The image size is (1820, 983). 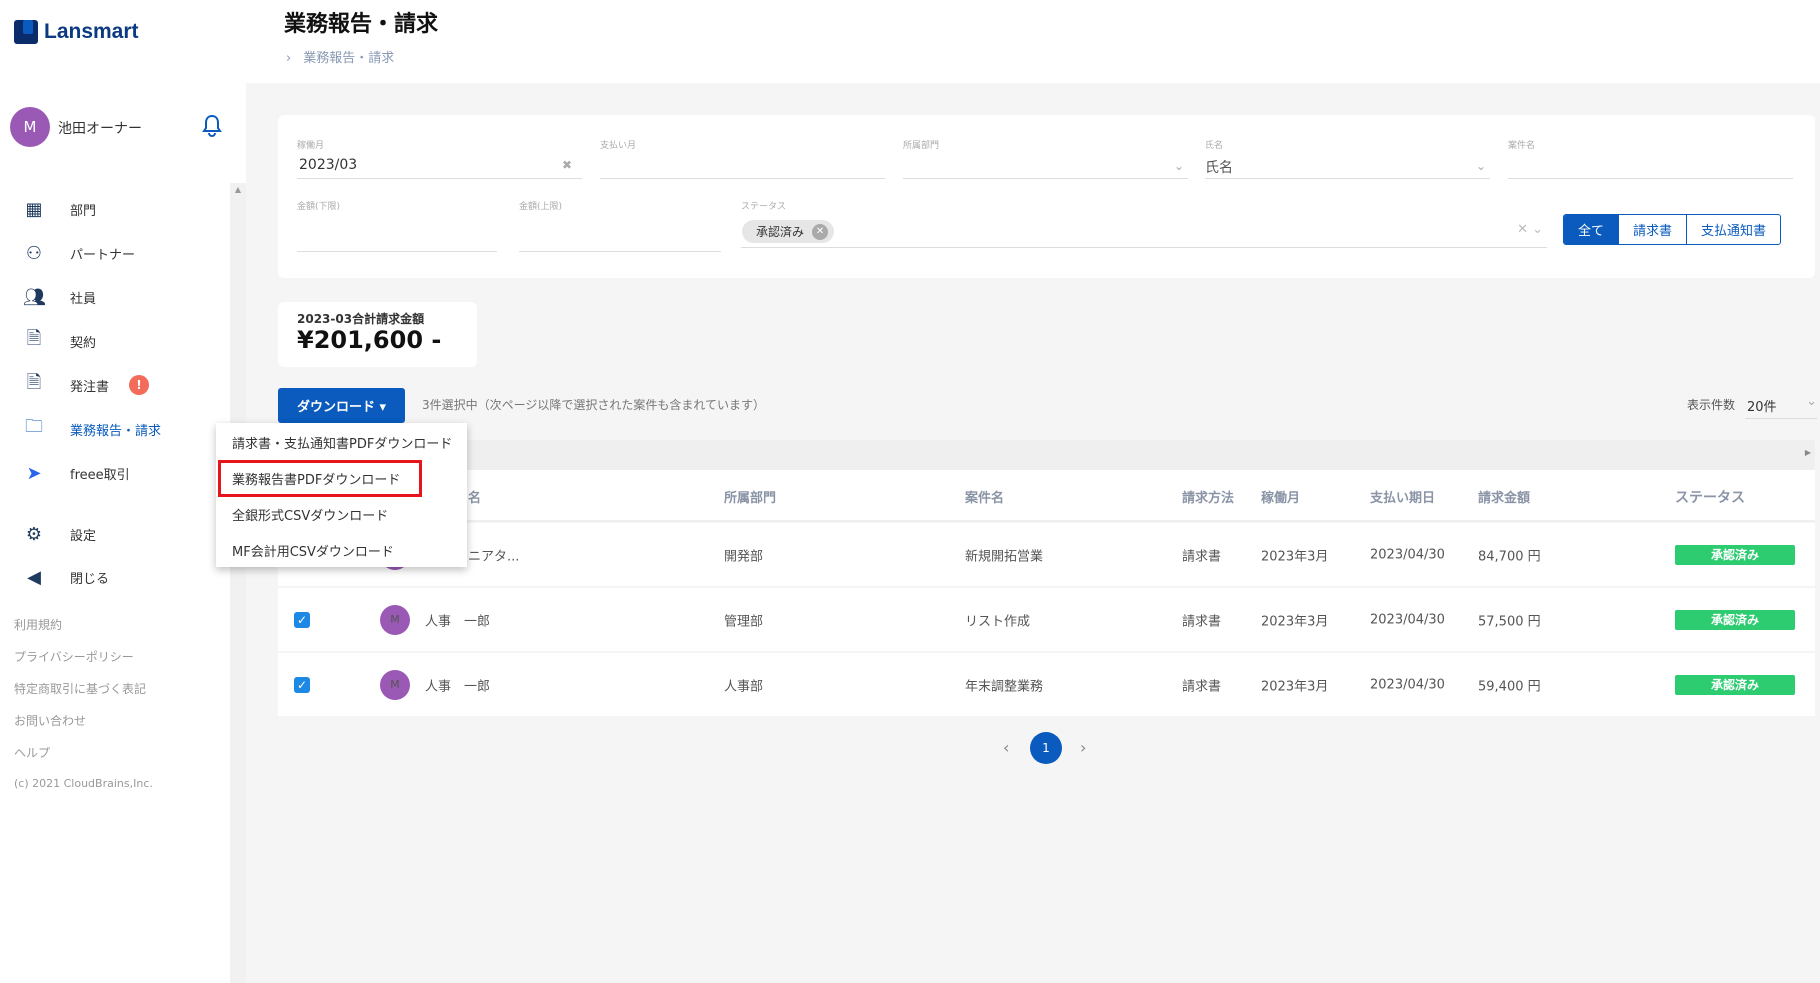 What do you see at coordinates (34, 426) in the screenshot?
I see `folder-icon: 🗀︎` at bounding box center [34, 426].